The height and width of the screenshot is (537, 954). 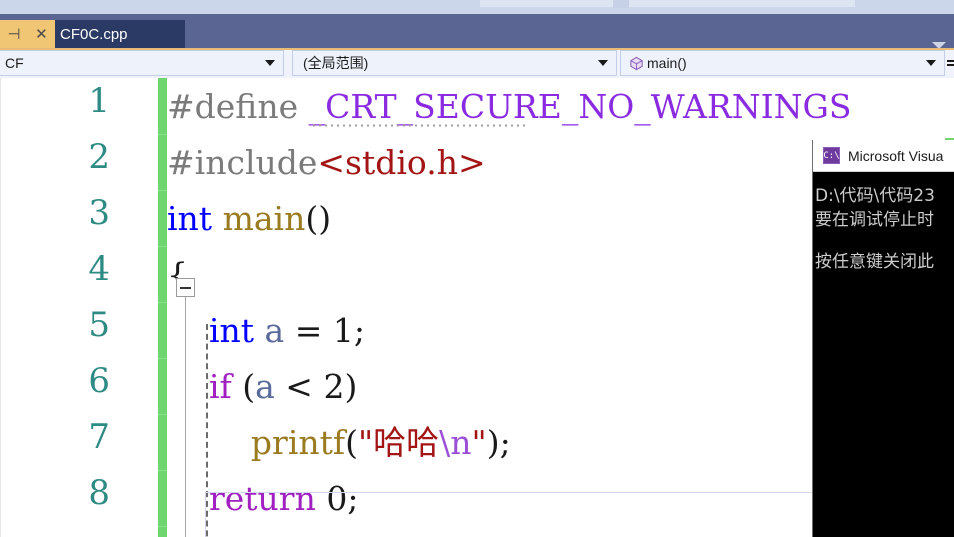 I want to click on console-title-text: Microsoft Visua, so click(x=896, y=155).